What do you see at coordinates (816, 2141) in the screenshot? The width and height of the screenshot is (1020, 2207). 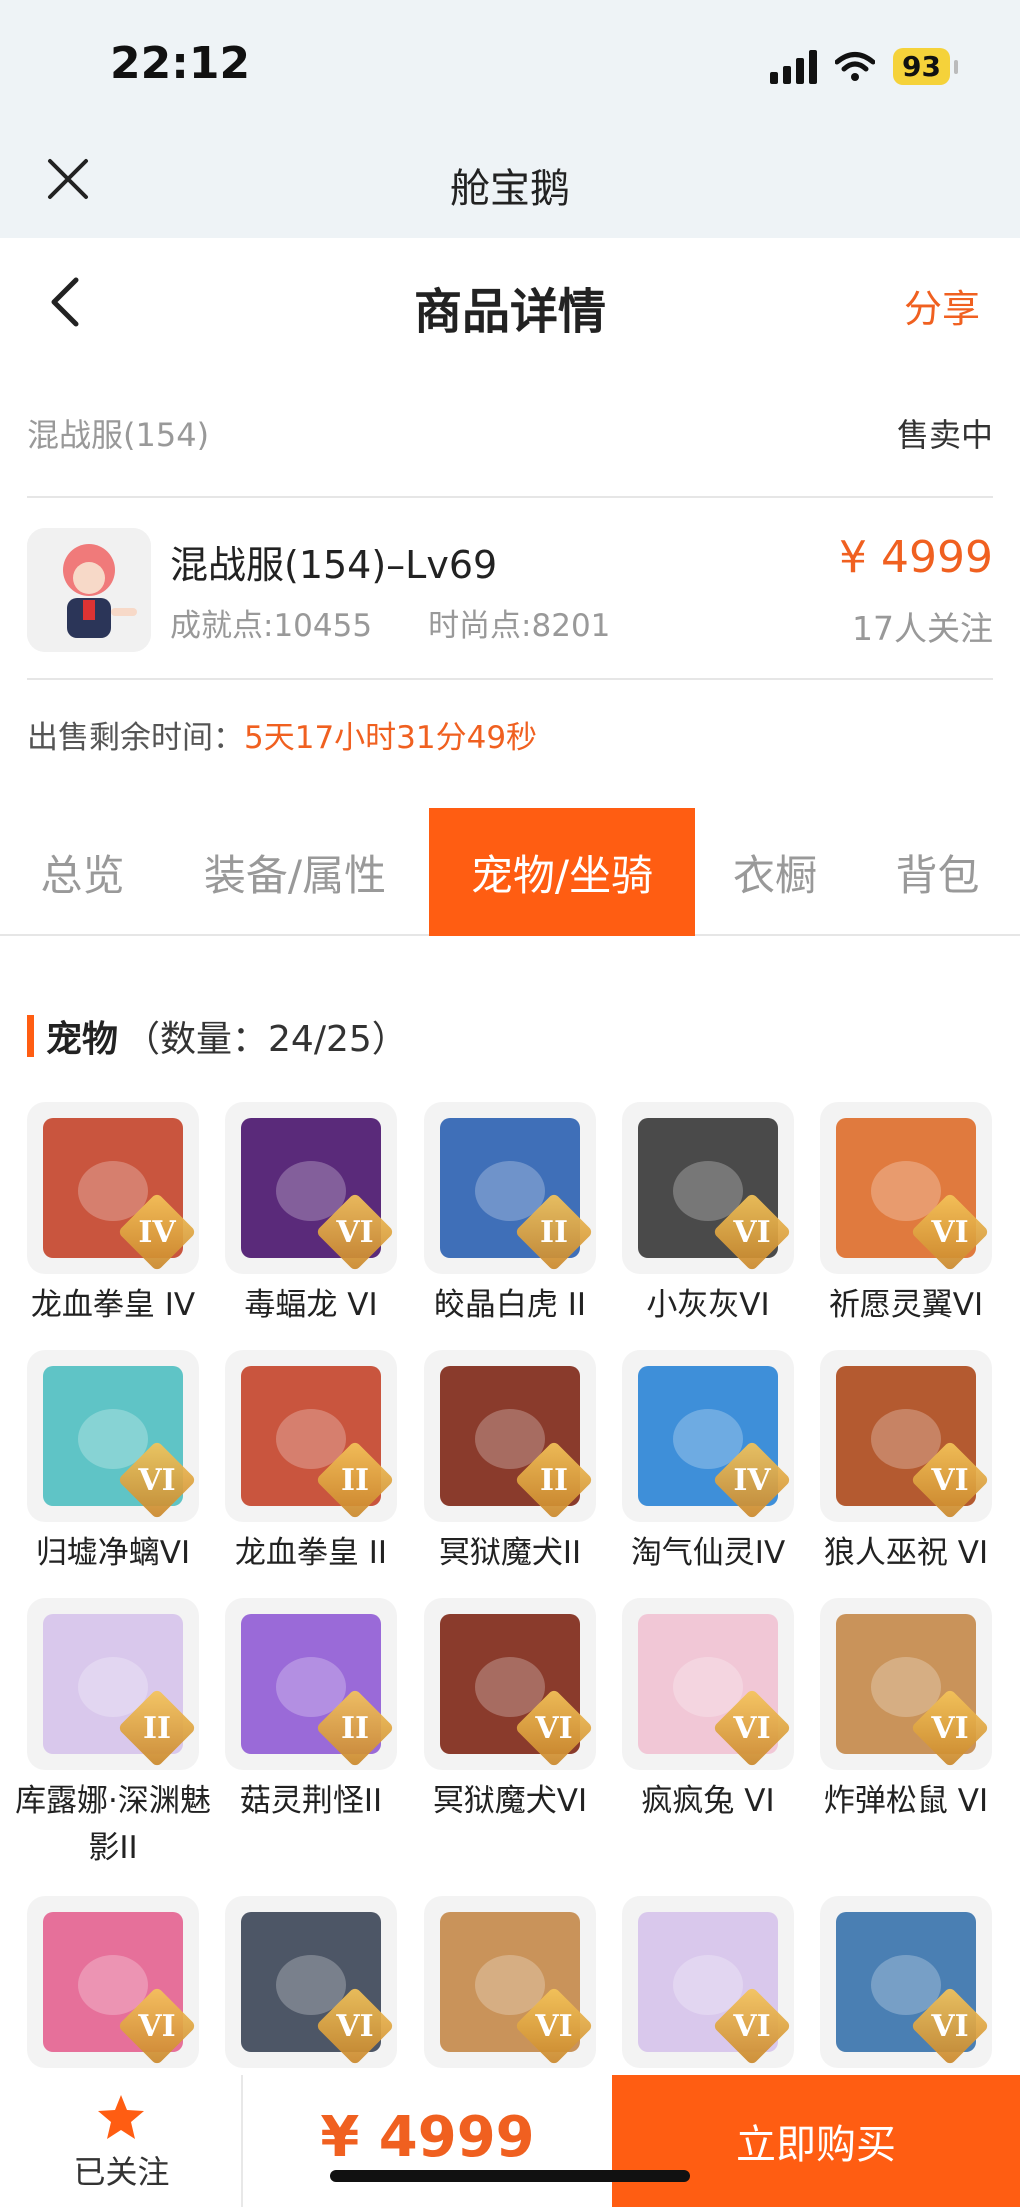 I see `buy-now-button: 立即购买` at bounding box center [816, 2141].